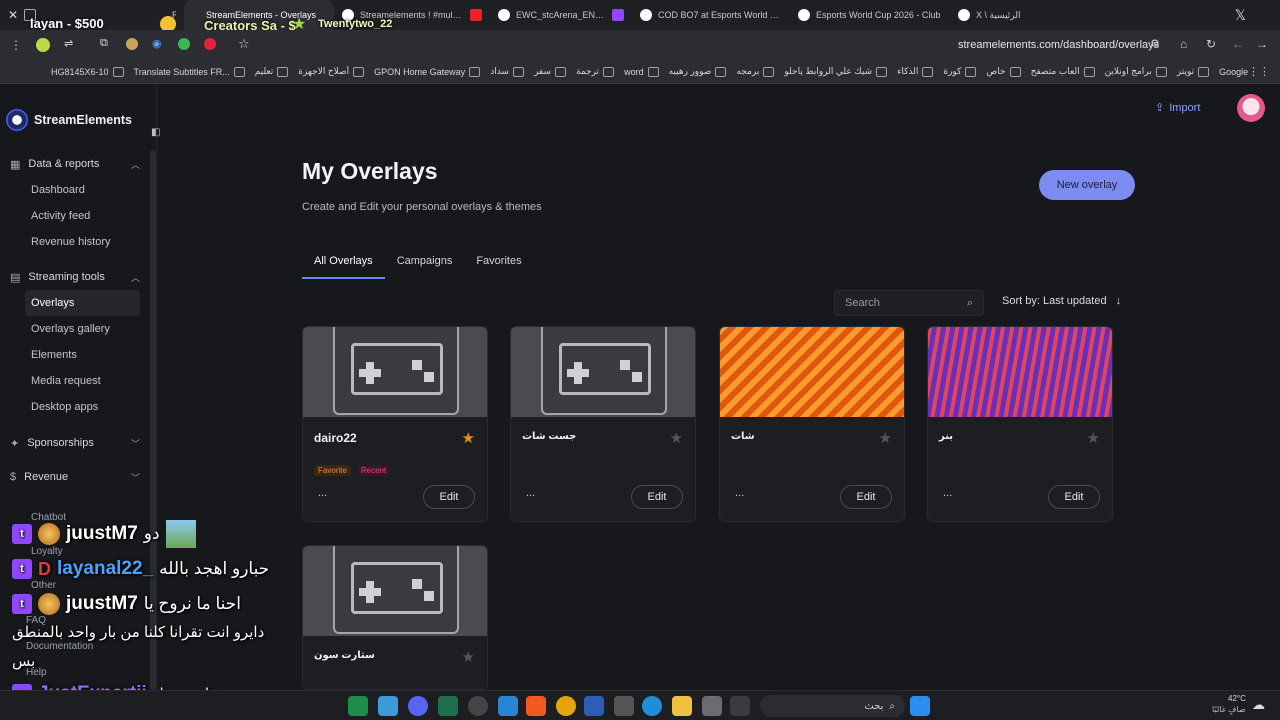 This screenshot has width=1280, height=720. What do you see at coordinates (43, 585) in the screenshot?
I see `sidebar-item-other: Other` at bounding box center [43, 585].